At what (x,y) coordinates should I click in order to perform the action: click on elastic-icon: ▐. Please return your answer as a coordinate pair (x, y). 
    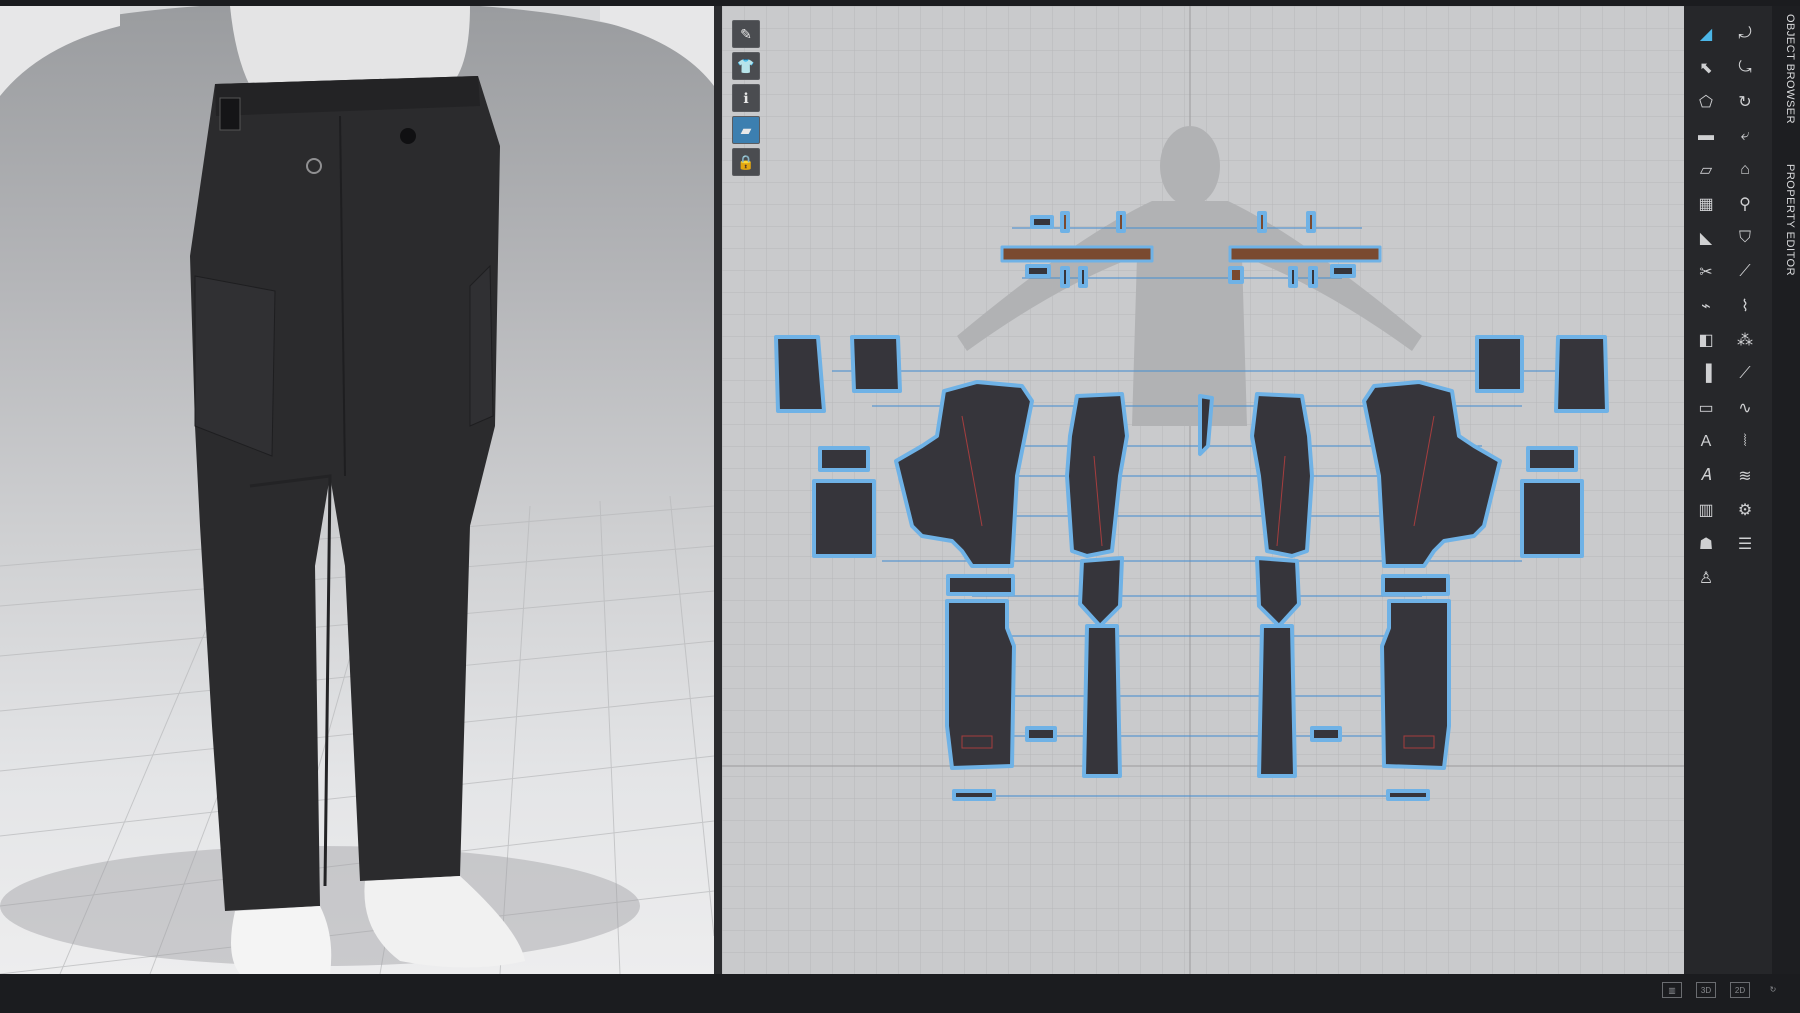
    Looking at the image, I should click on (1706, 374).